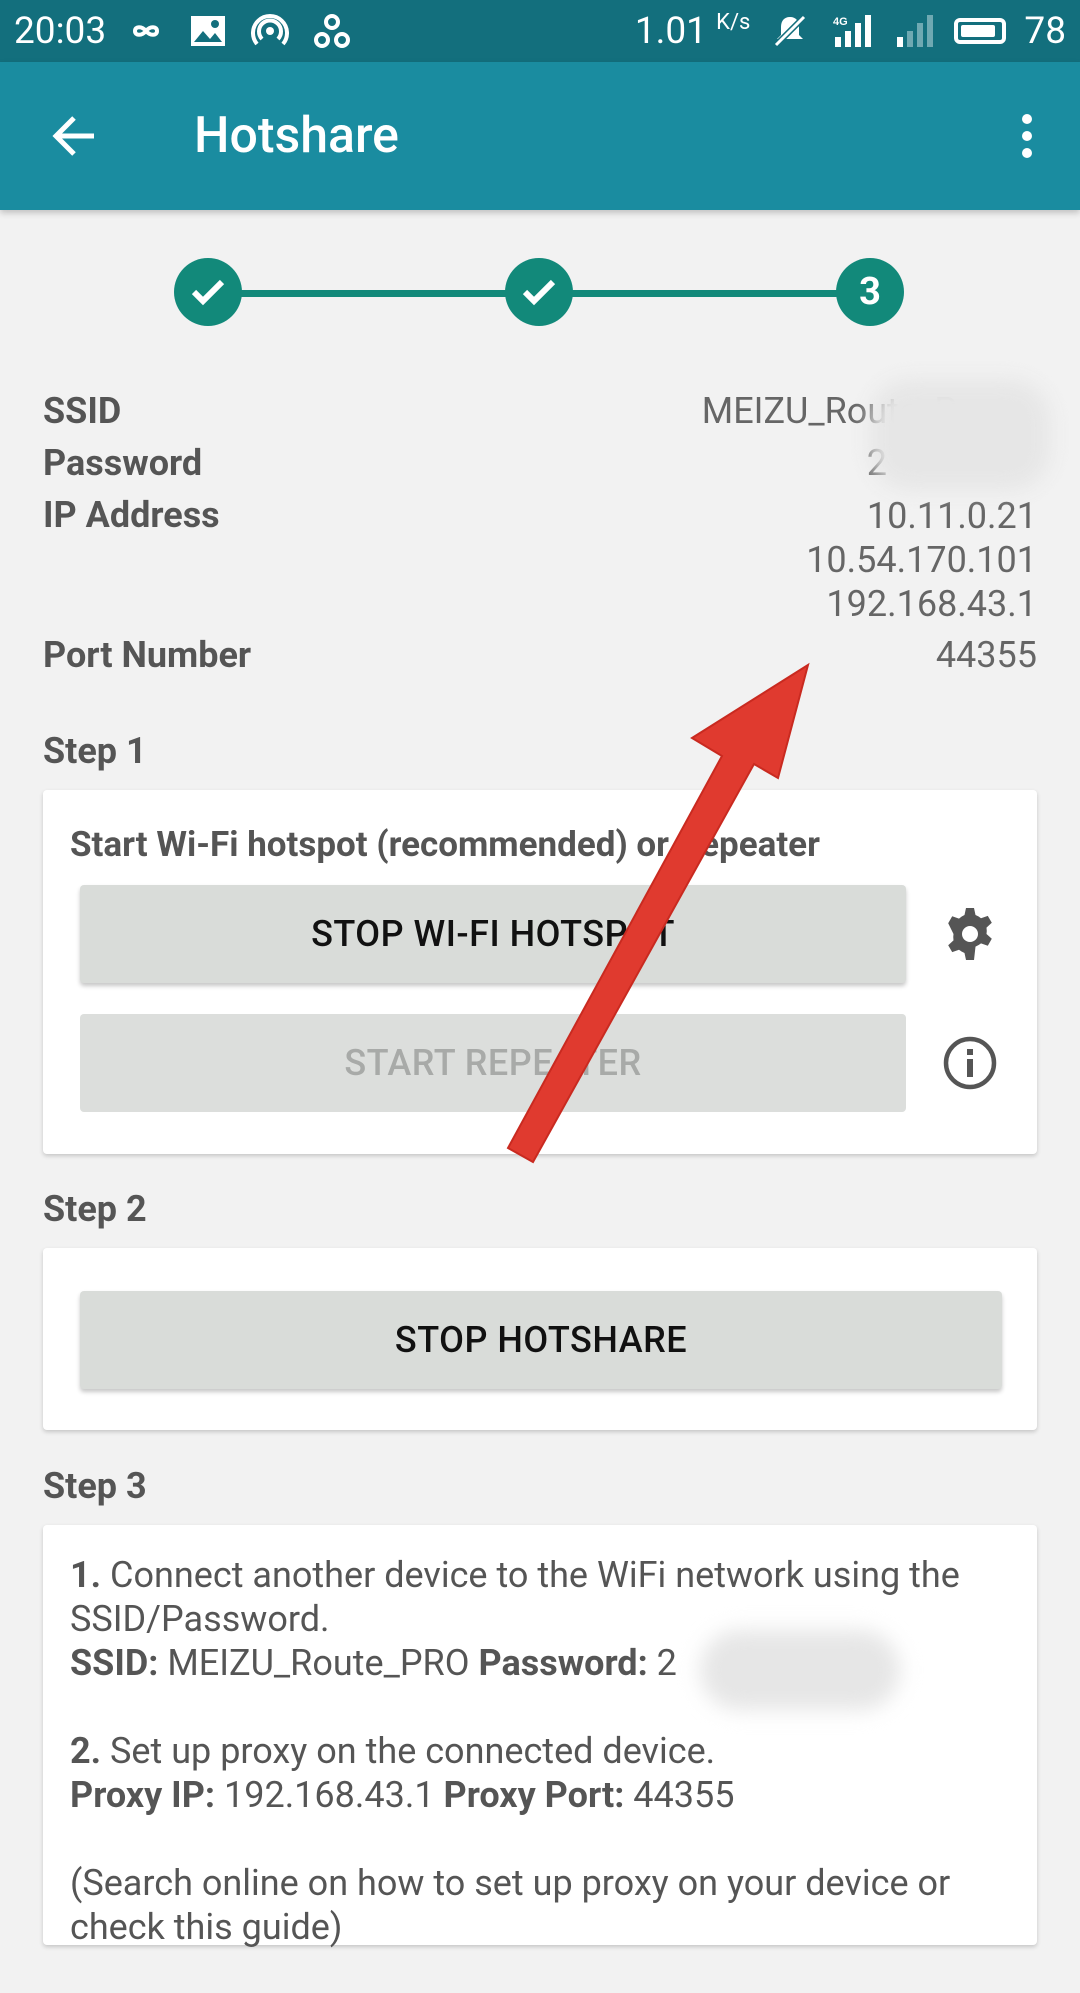 This screenshot has width=1080, height=1993. What do you see at coordinates (914, 31) in the screenshot?
I see `signal-icon` at bounding box center [914, 31].